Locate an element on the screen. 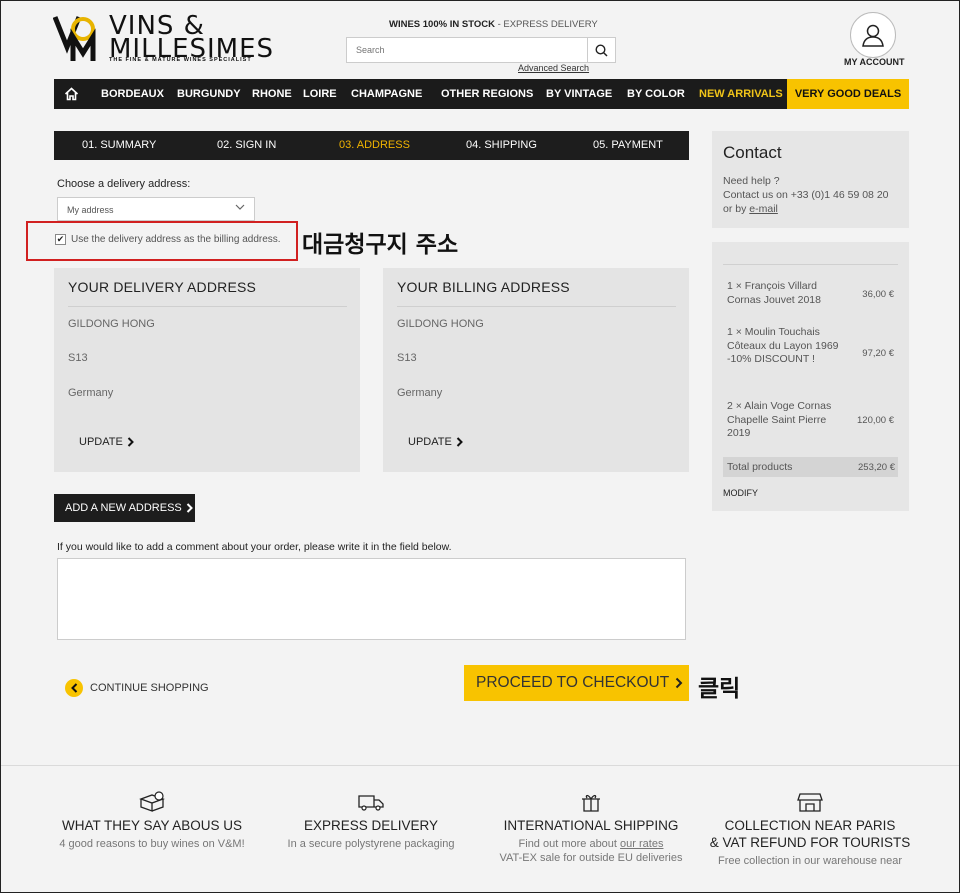  gift-icon is located at coordinates (591, 803).